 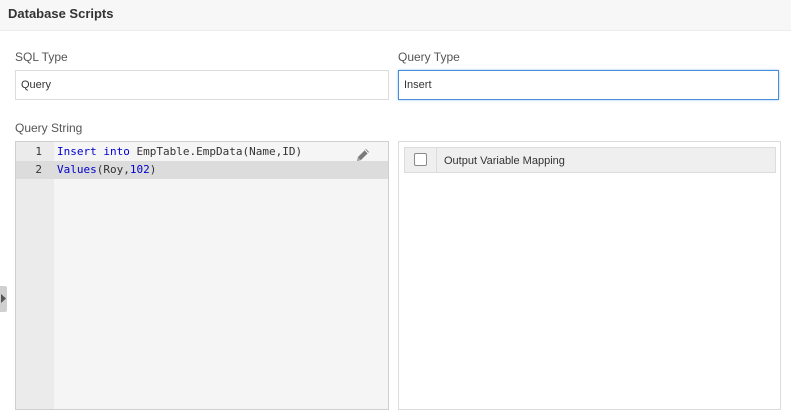 What do you see at coordinates (363, 155) in the screenshot?
I see `pencil-icon` at bounding box center [363, 155].